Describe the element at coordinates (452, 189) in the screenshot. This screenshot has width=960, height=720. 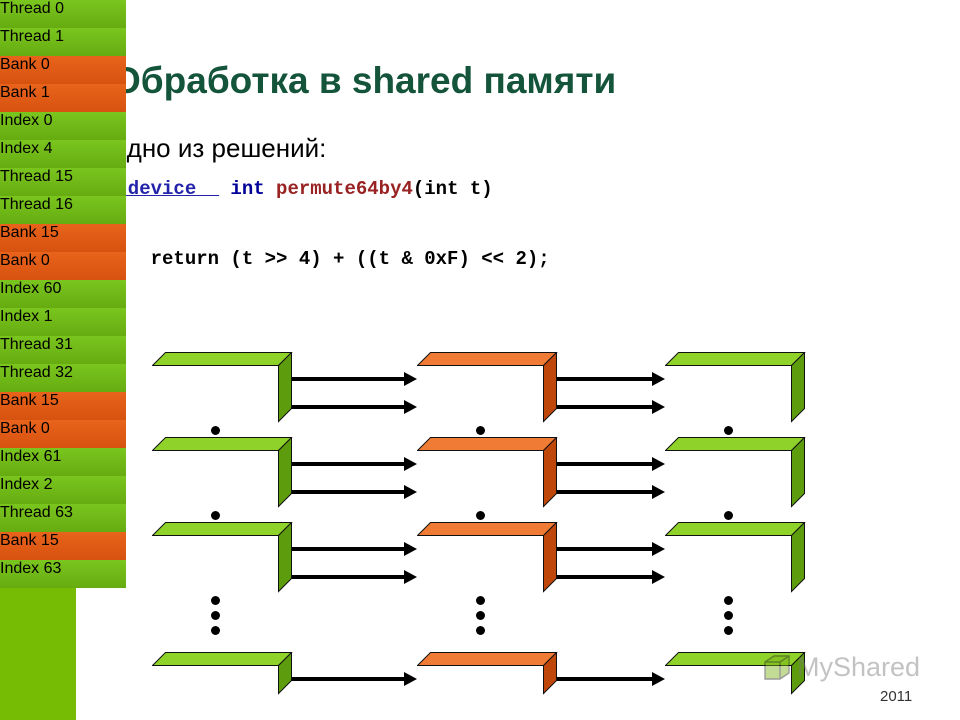
I see `code-token: (int t)` at that location.